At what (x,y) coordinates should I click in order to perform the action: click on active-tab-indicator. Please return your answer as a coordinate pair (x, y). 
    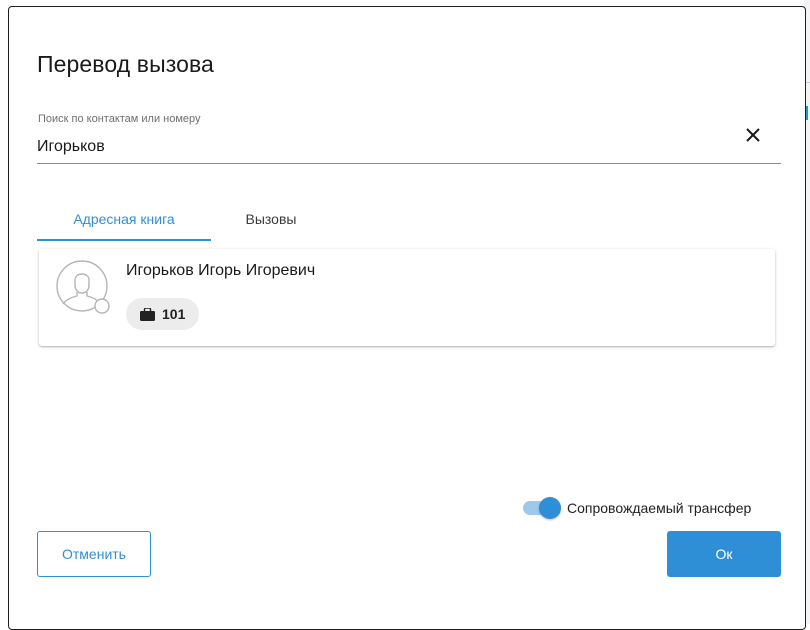
    Looking at the image, I should click on (124, 240).